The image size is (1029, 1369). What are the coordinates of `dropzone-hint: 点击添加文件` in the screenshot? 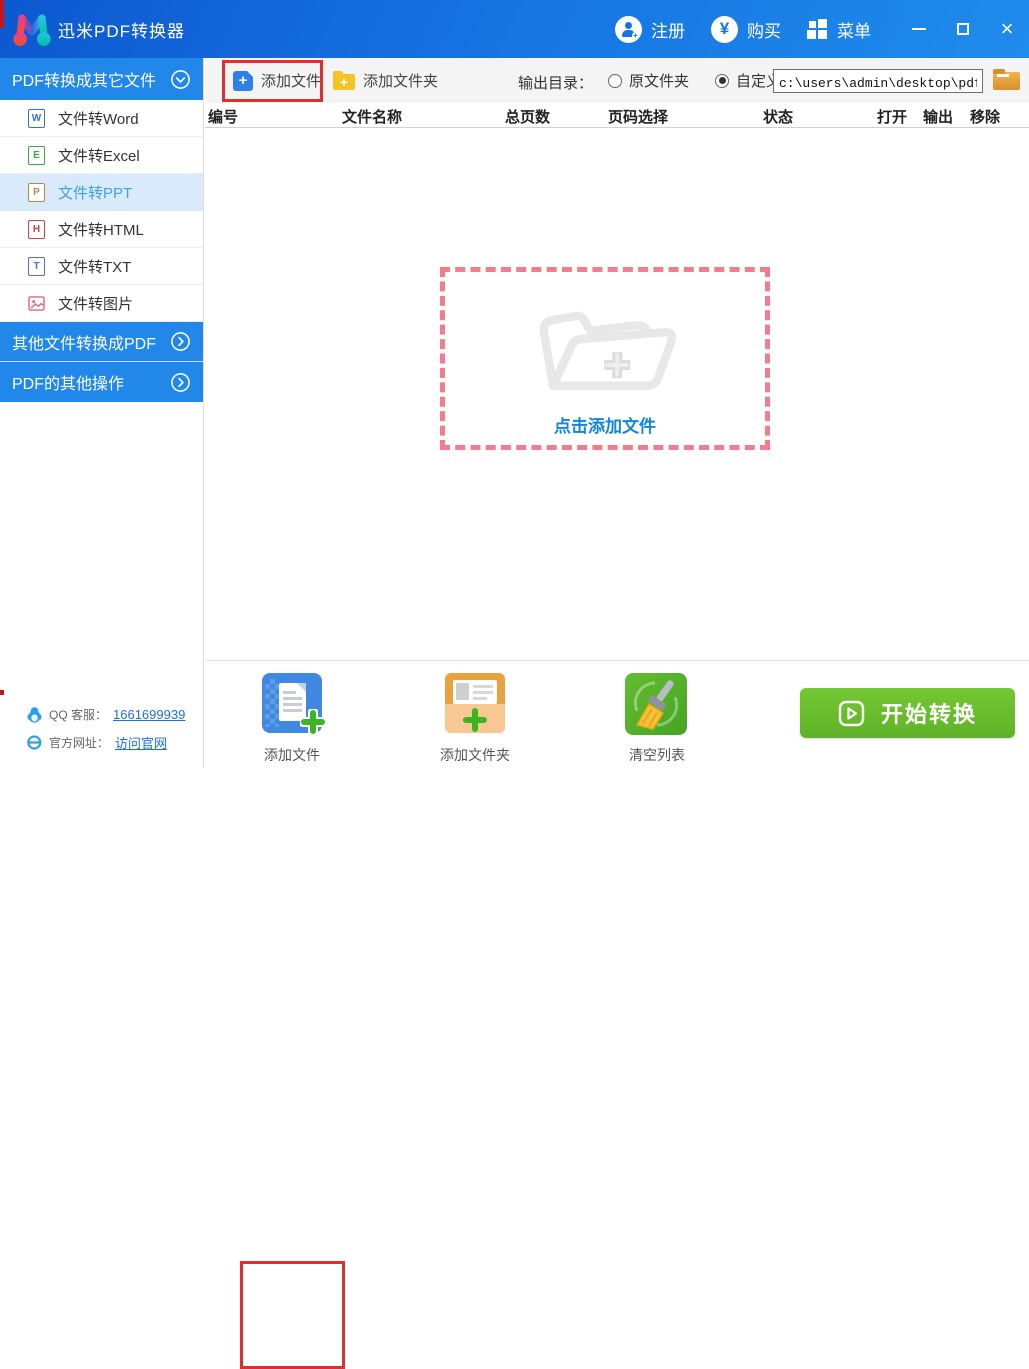 It's located at (605, 426).